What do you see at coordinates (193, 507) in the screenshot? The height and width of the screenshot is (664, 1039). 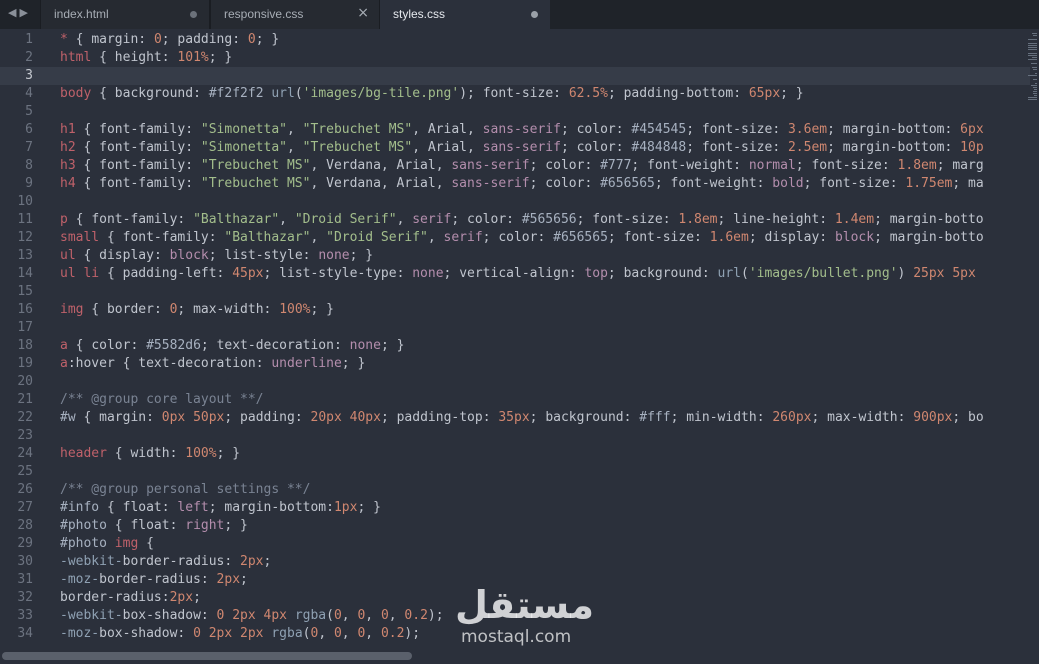 I see `code-token: left` at bounding box center [193, 507].